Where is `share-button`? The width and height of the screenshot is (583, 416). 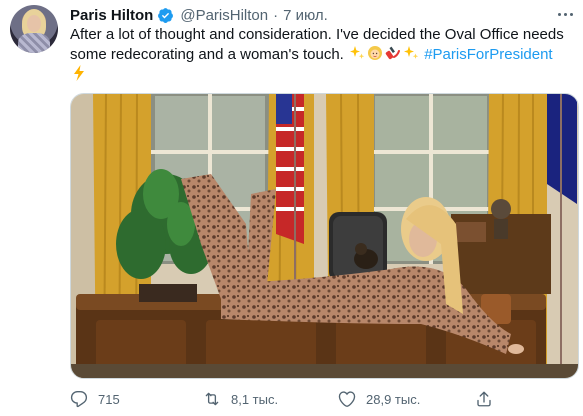
share-button is located at coordinates (484, 399).